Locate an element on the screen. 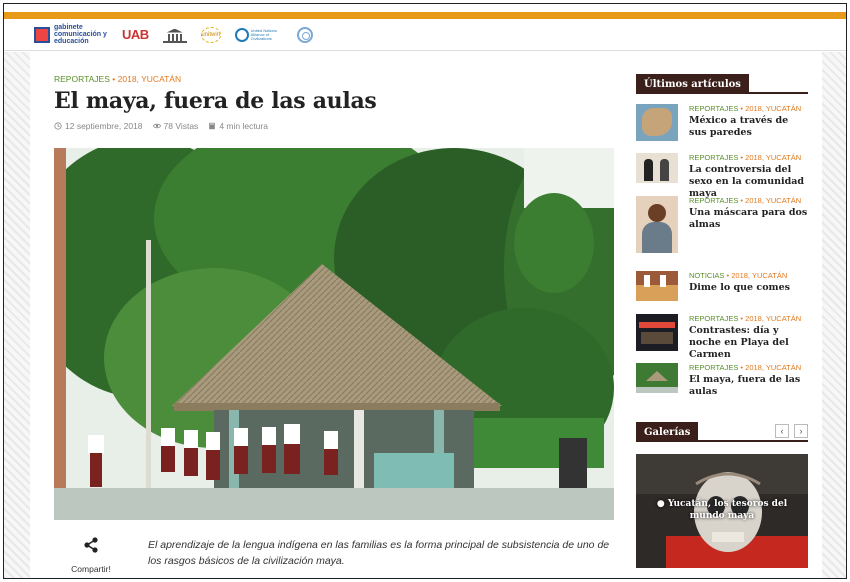  gallery-image: ● Yucatán, los tesoros del mundo maya is located at coordinates (722, 511).